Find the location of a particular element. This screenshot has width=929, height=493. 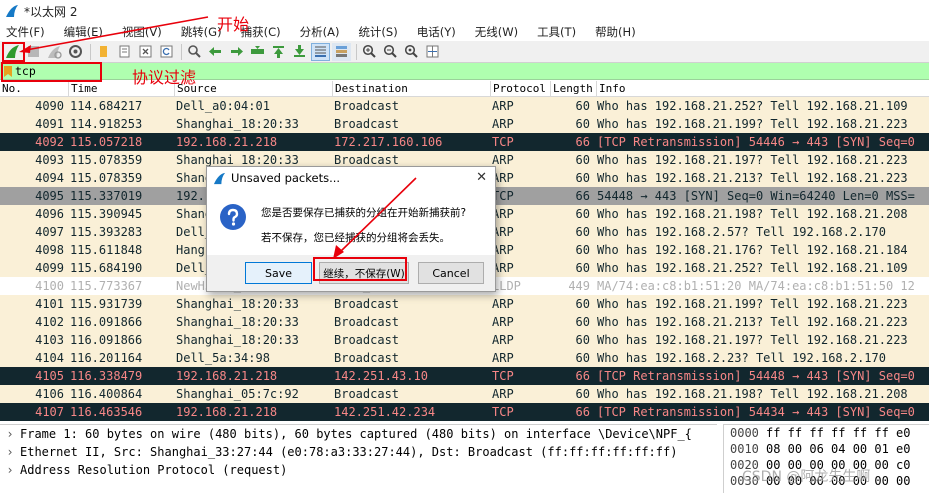

reload-file-button is located at coordinates (166, 52).